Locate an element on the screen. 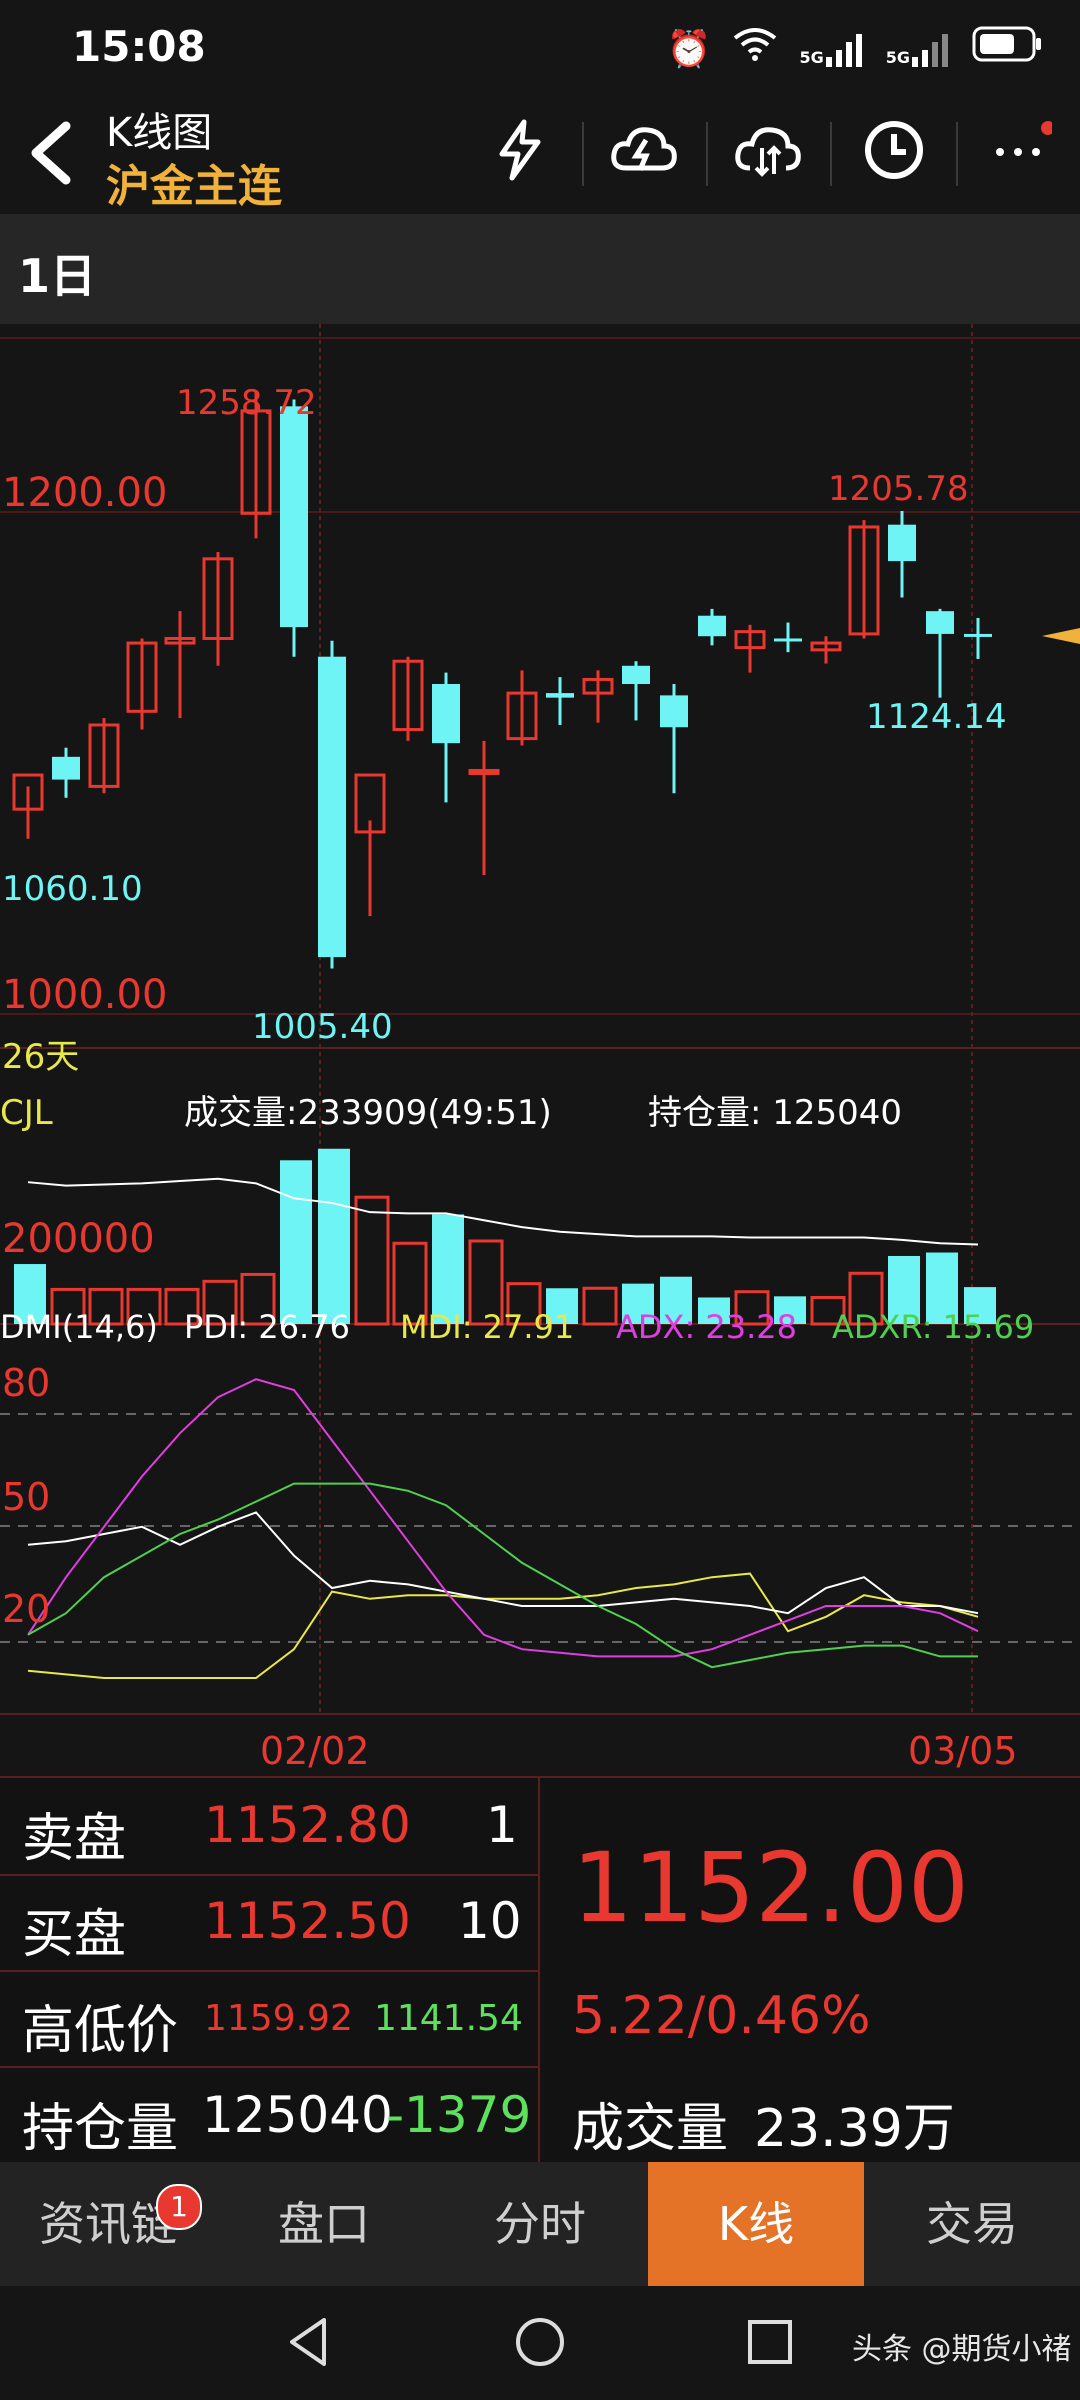 This screenshot has height=2400, width=1080. open-interest-label: 持仓量 is located at coordinates (100, 2129).